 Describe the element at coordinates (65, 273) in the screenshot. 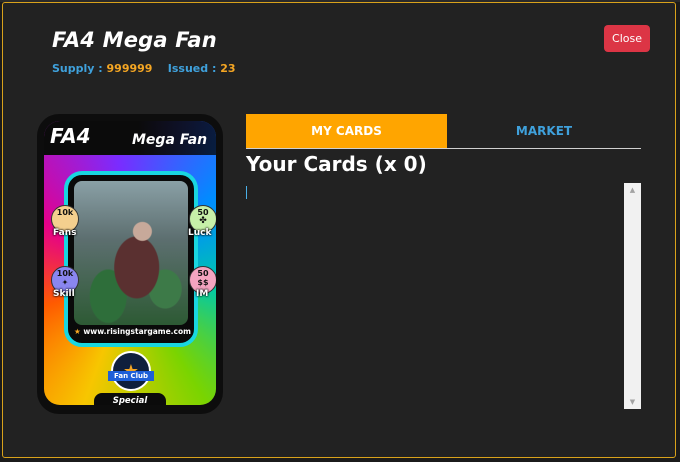

I see `stat-skill-value: 10k` at that location.